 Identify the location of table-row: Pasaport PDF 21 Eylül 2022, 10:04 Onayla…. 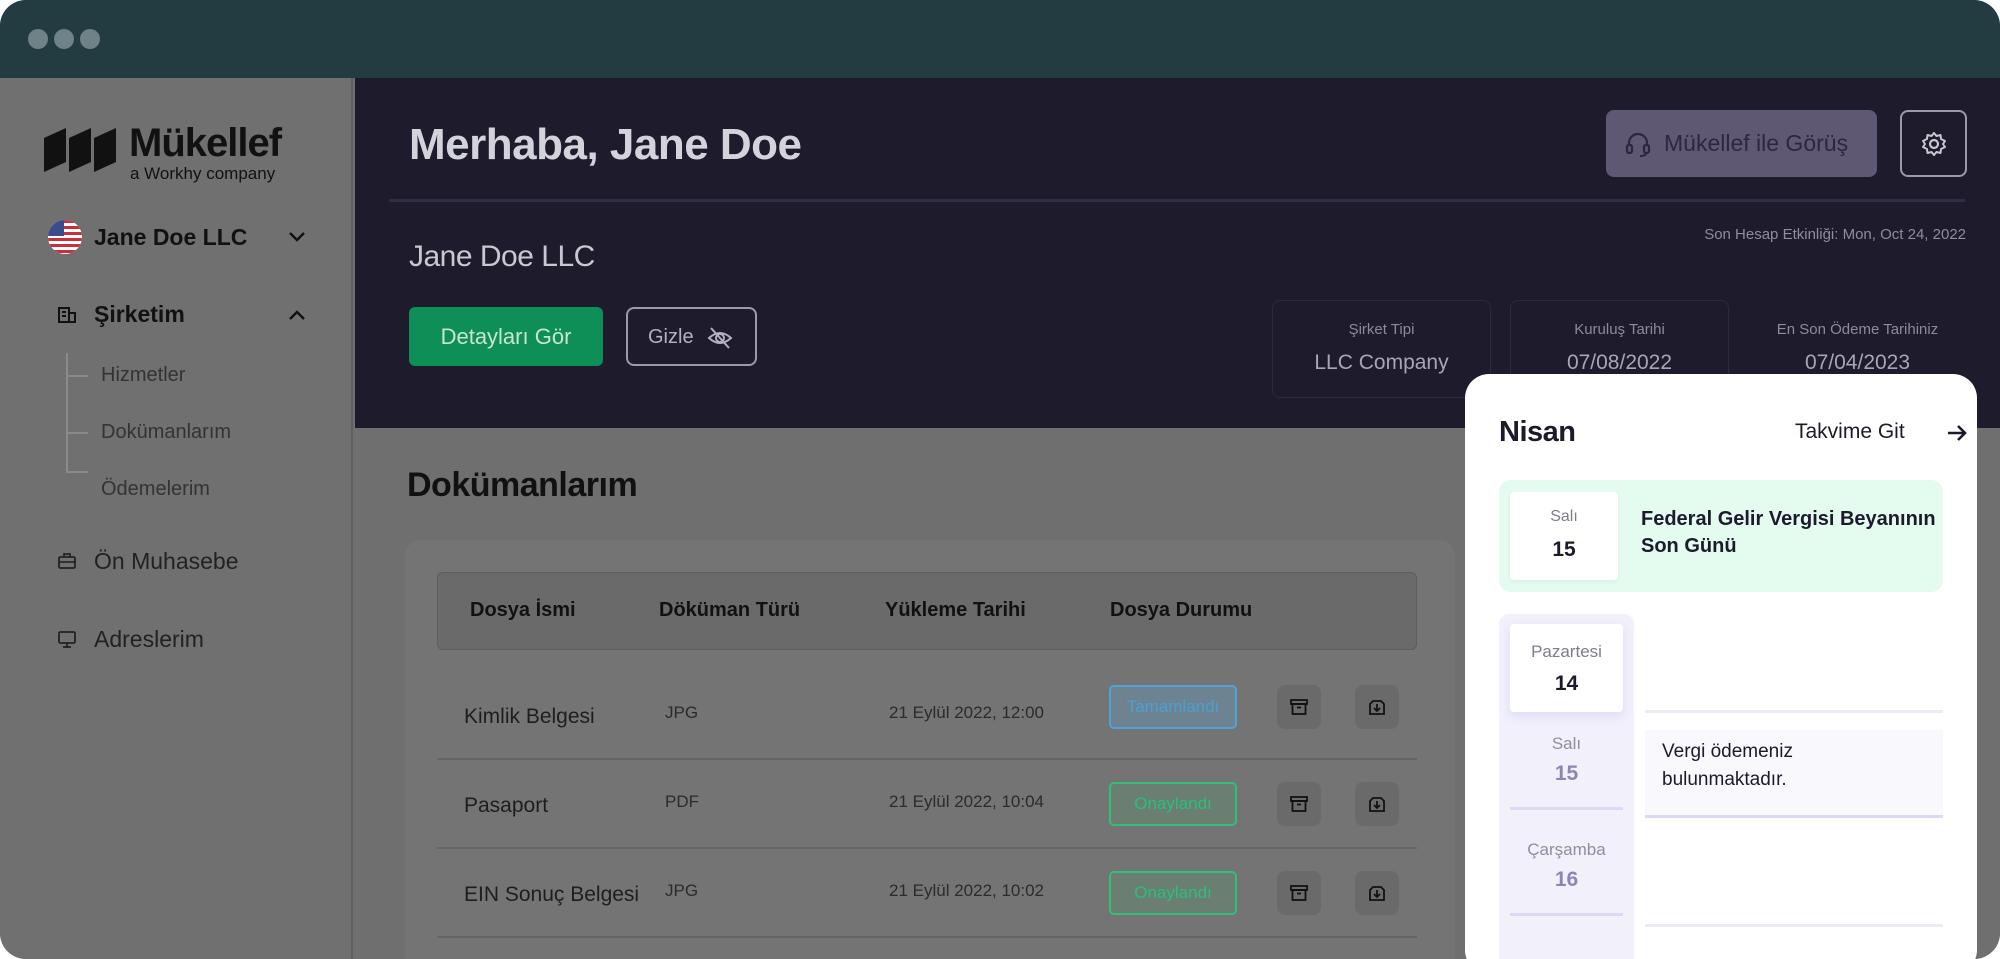
(927, 804).